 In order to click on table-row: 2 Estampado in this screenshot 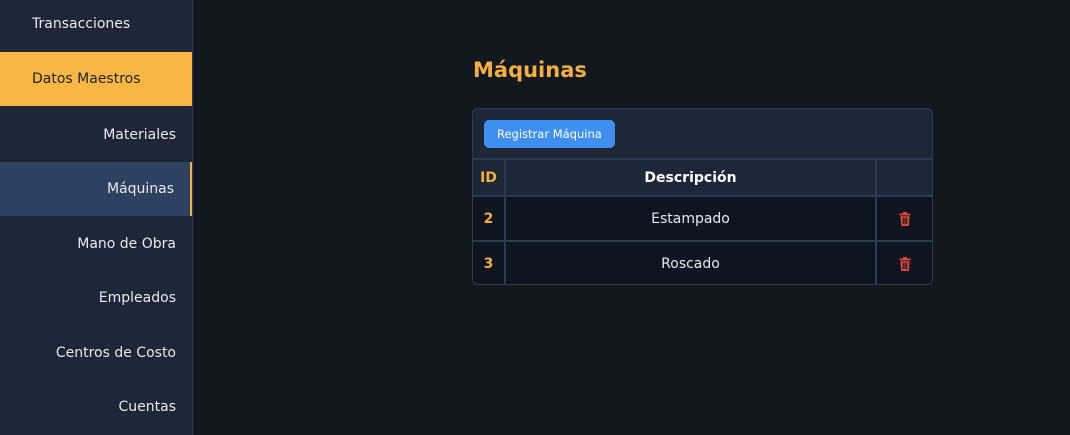, I will do `click(702, 218)`.